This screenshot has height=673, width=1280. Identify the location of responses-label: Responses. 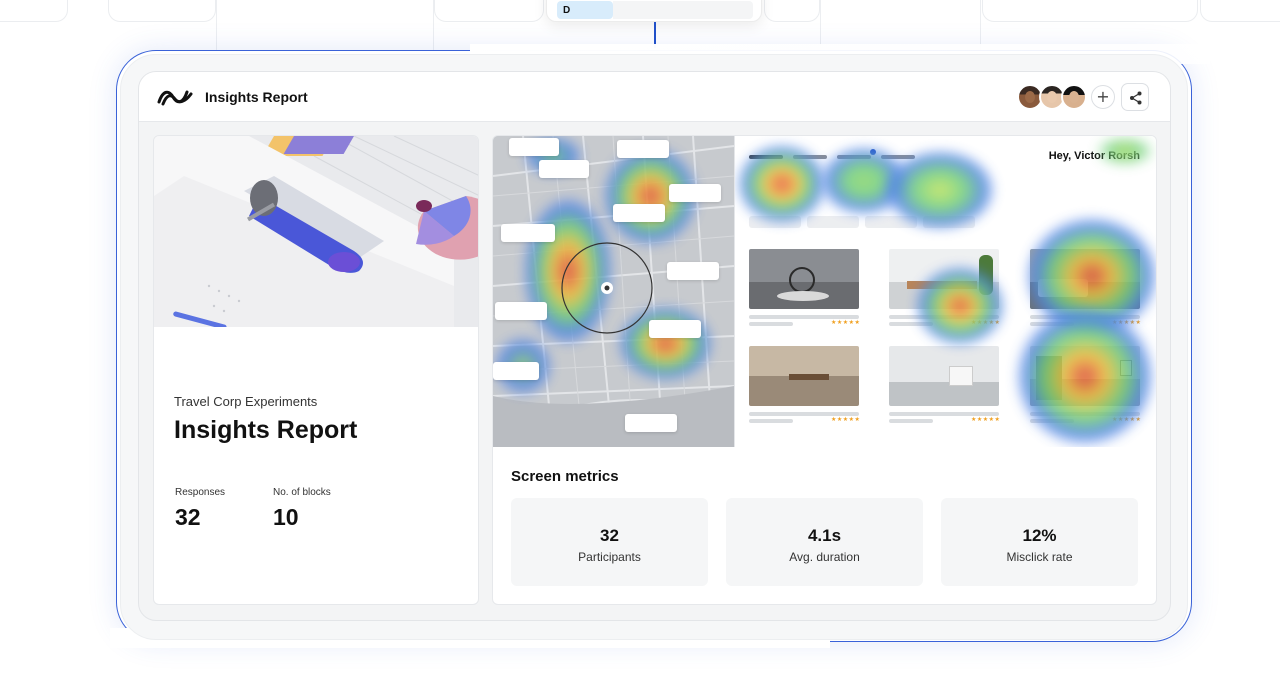
(200, 492).